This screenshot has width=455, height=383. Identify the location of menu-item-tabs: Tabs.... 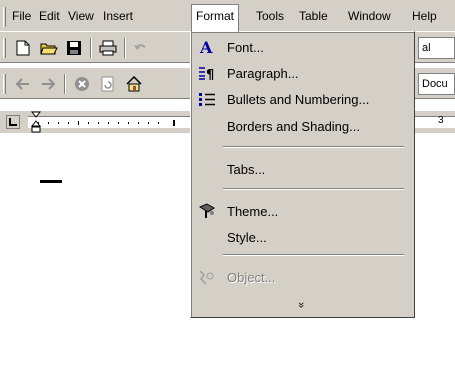
(302, 169).